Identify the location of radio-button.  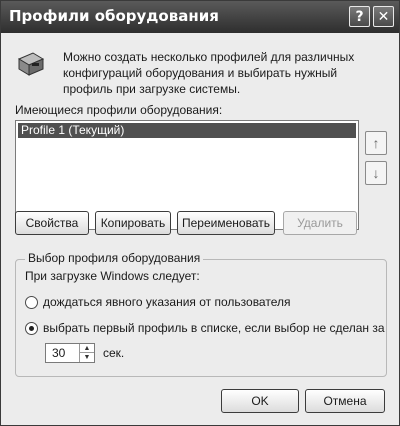
(31, 302).